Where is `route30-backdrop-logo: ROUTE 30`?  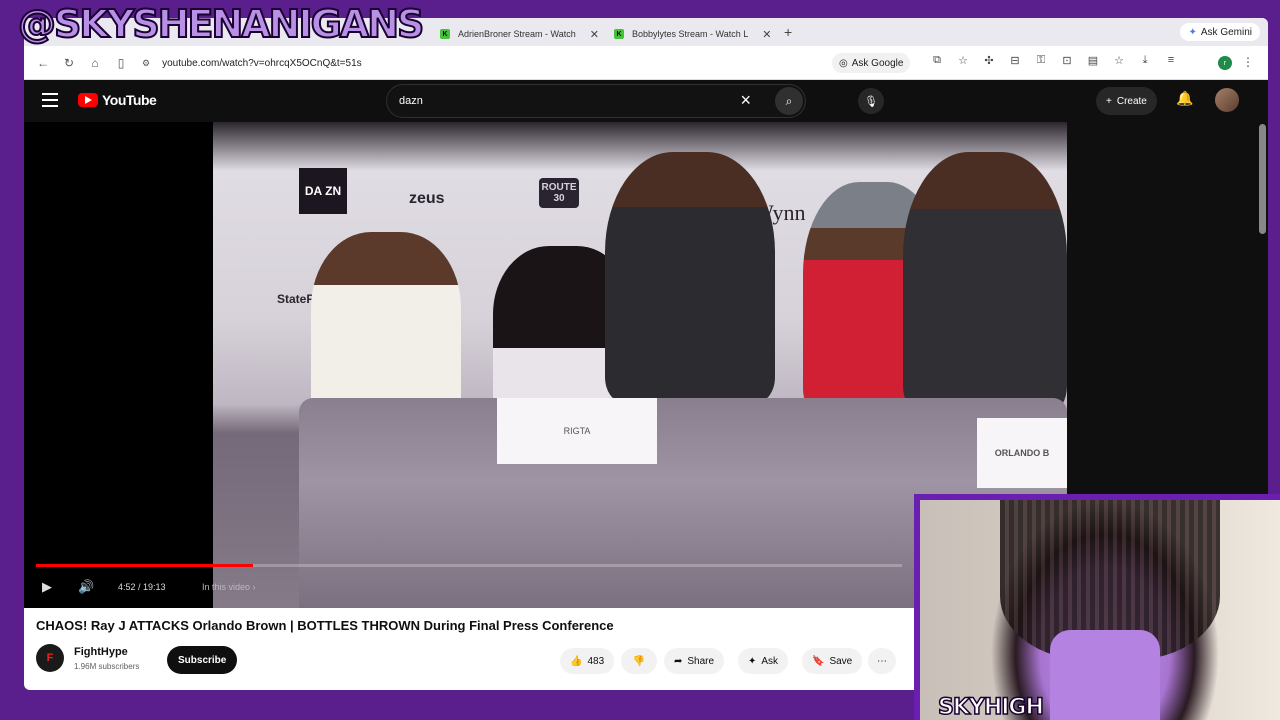
route30-backdrop-logo: ROUTE 30 is located at coordinates (559, 193).